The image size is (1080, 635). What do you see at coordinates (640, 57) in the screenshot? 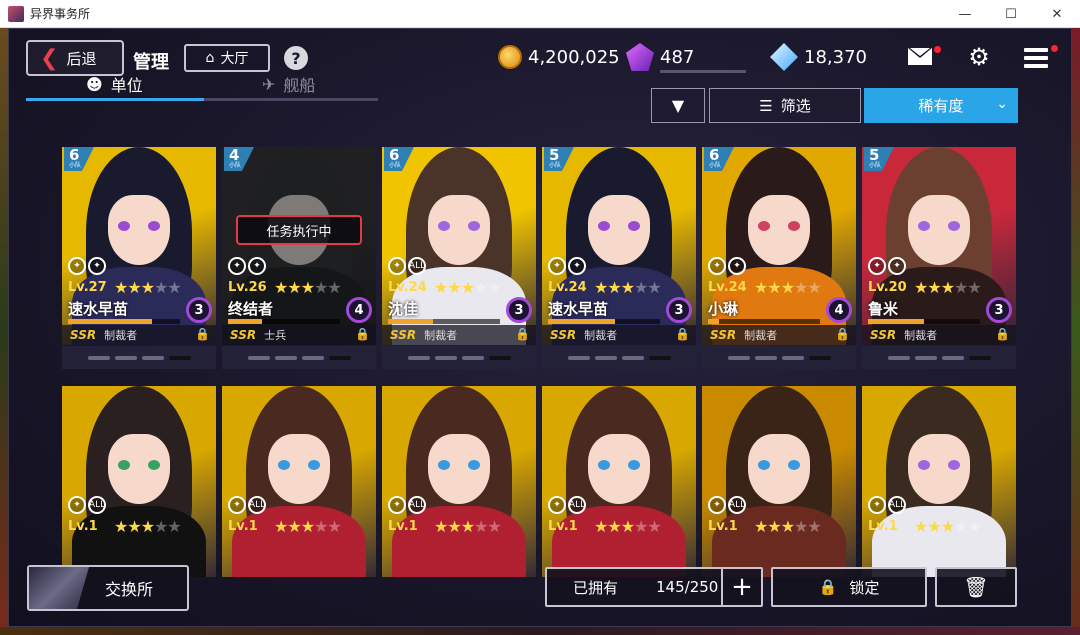
I see `gem-icon` at bounding box center [640, 57].